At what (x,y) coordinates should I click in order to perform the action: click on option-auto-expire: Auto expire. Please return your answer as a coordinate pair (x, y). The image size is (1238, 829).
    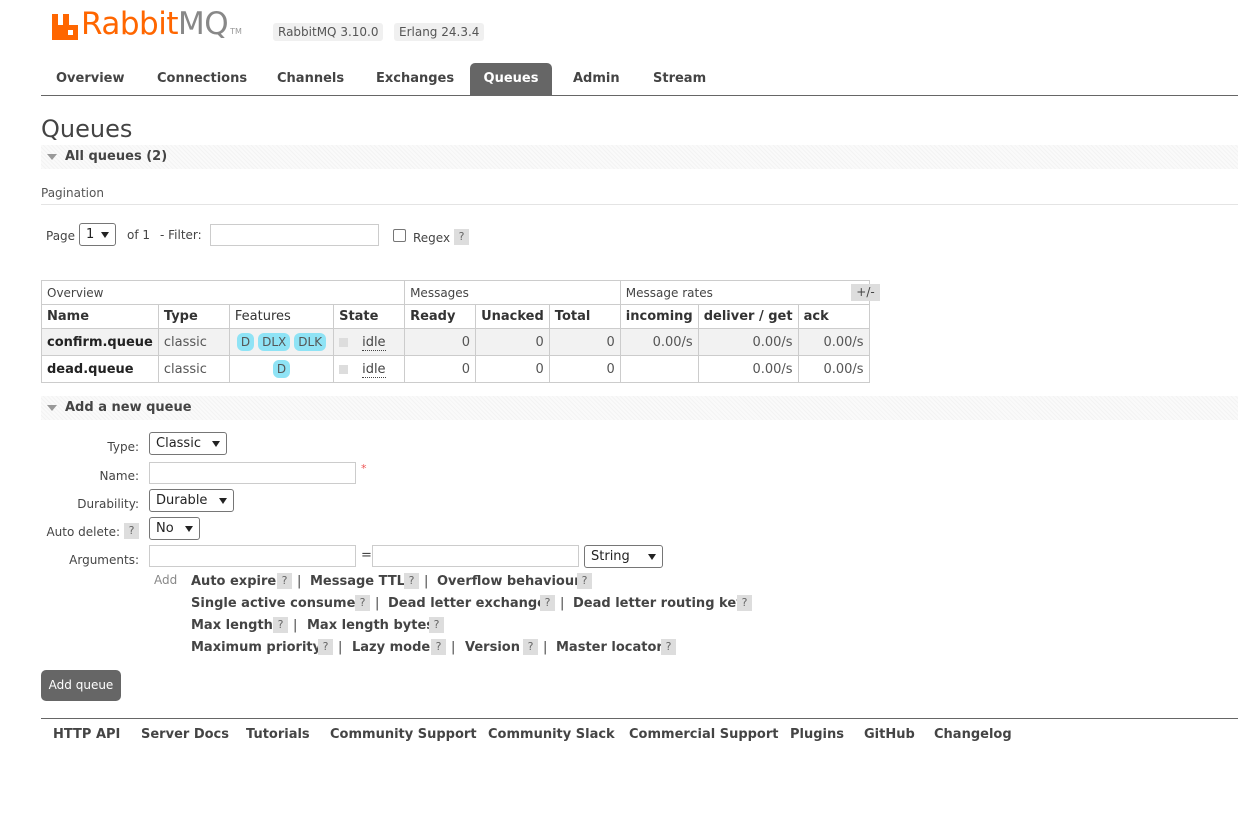
    Looking at the image, I should click on (233, 581).